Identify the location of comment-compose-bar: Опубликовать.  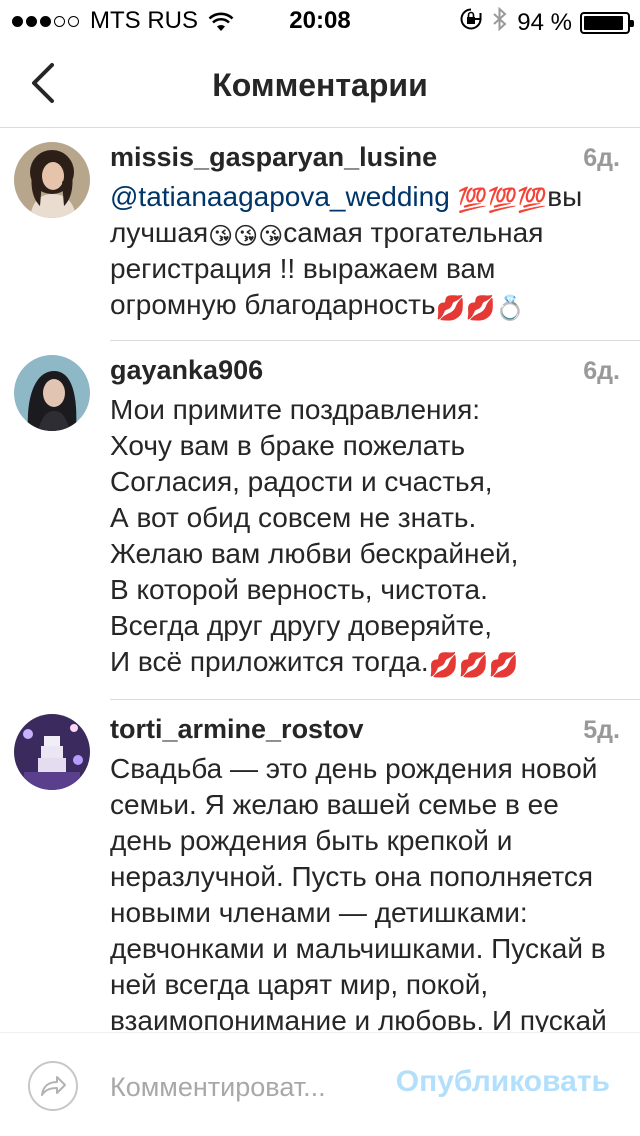
(320, 1084).